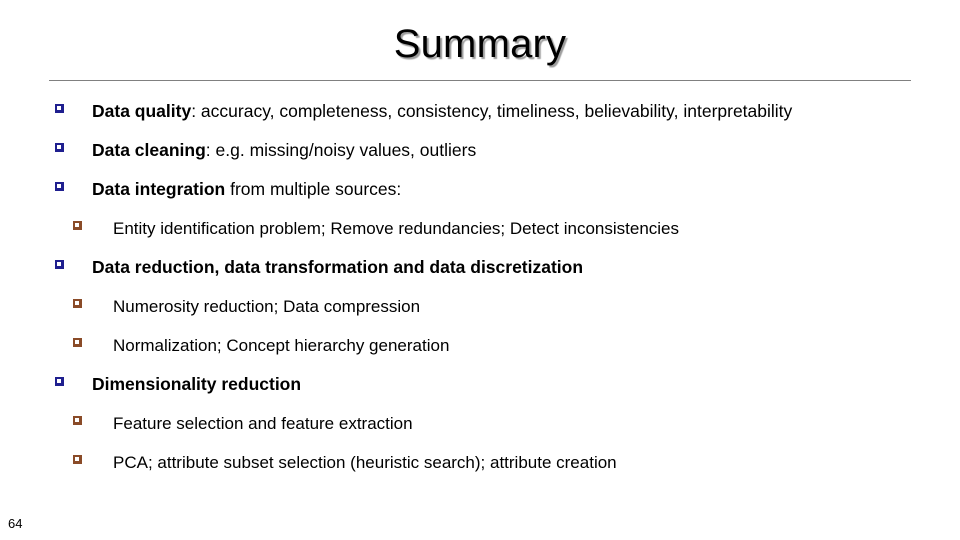 The height and width of the screenshot is (540, 960). What do you see at coordinates (15, 523) in the screenshot?
I see `page-number: 64` at bounding box center [15, 523].